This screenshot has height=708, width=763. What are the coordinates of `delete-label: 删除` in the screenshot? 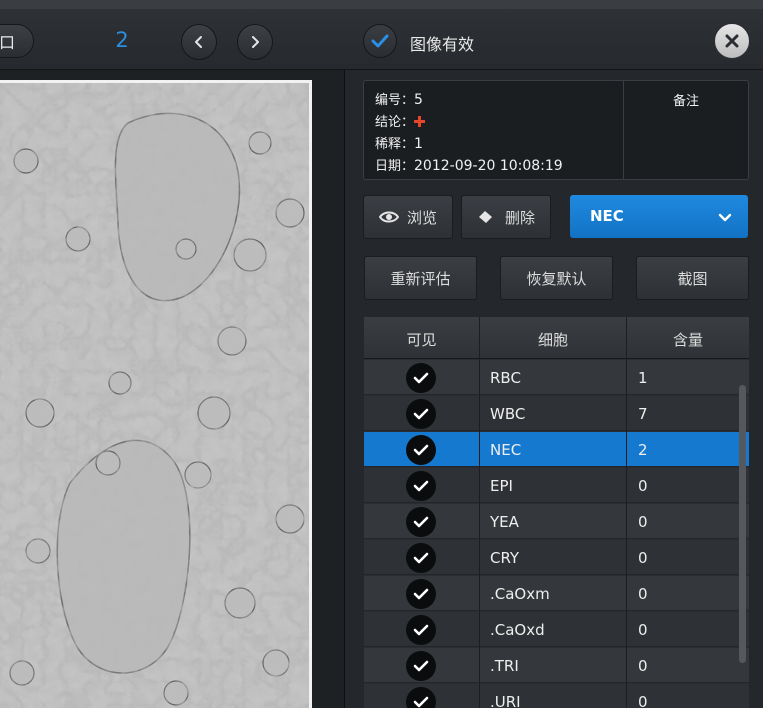 It's located at (519, 217).